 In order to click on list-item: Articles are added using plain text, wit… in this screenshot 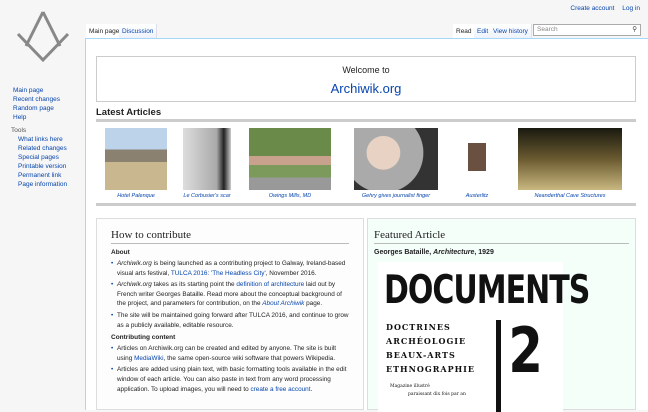, I will do `click(230, 379)`.